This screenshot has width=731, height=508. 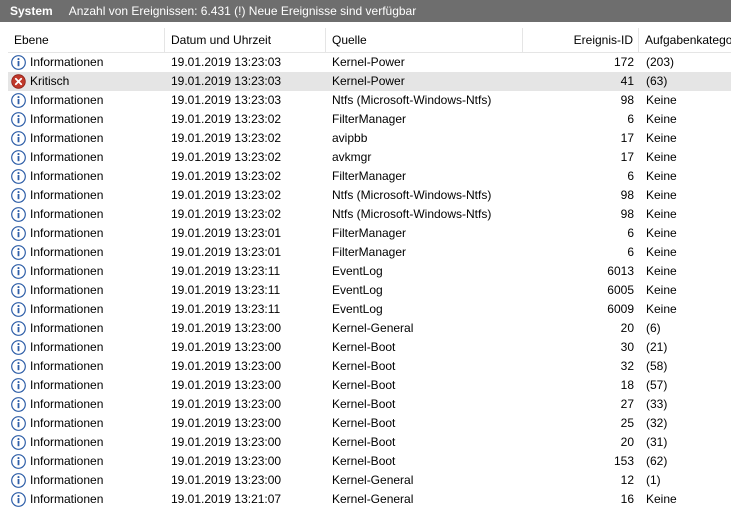 What do you see at coordinates (31, 11) in the screenshot?
I see `log-name: System` at bounding box center [31, 11].